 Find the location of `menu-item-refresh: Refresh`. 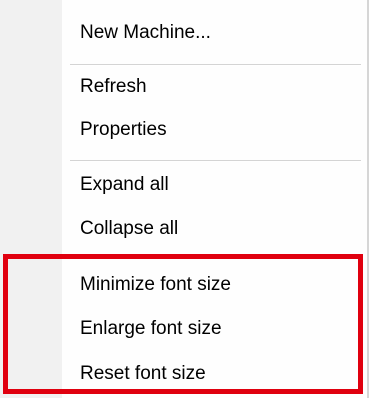

menu-item-refresh: Refresh is located at coordinates (113, 87).